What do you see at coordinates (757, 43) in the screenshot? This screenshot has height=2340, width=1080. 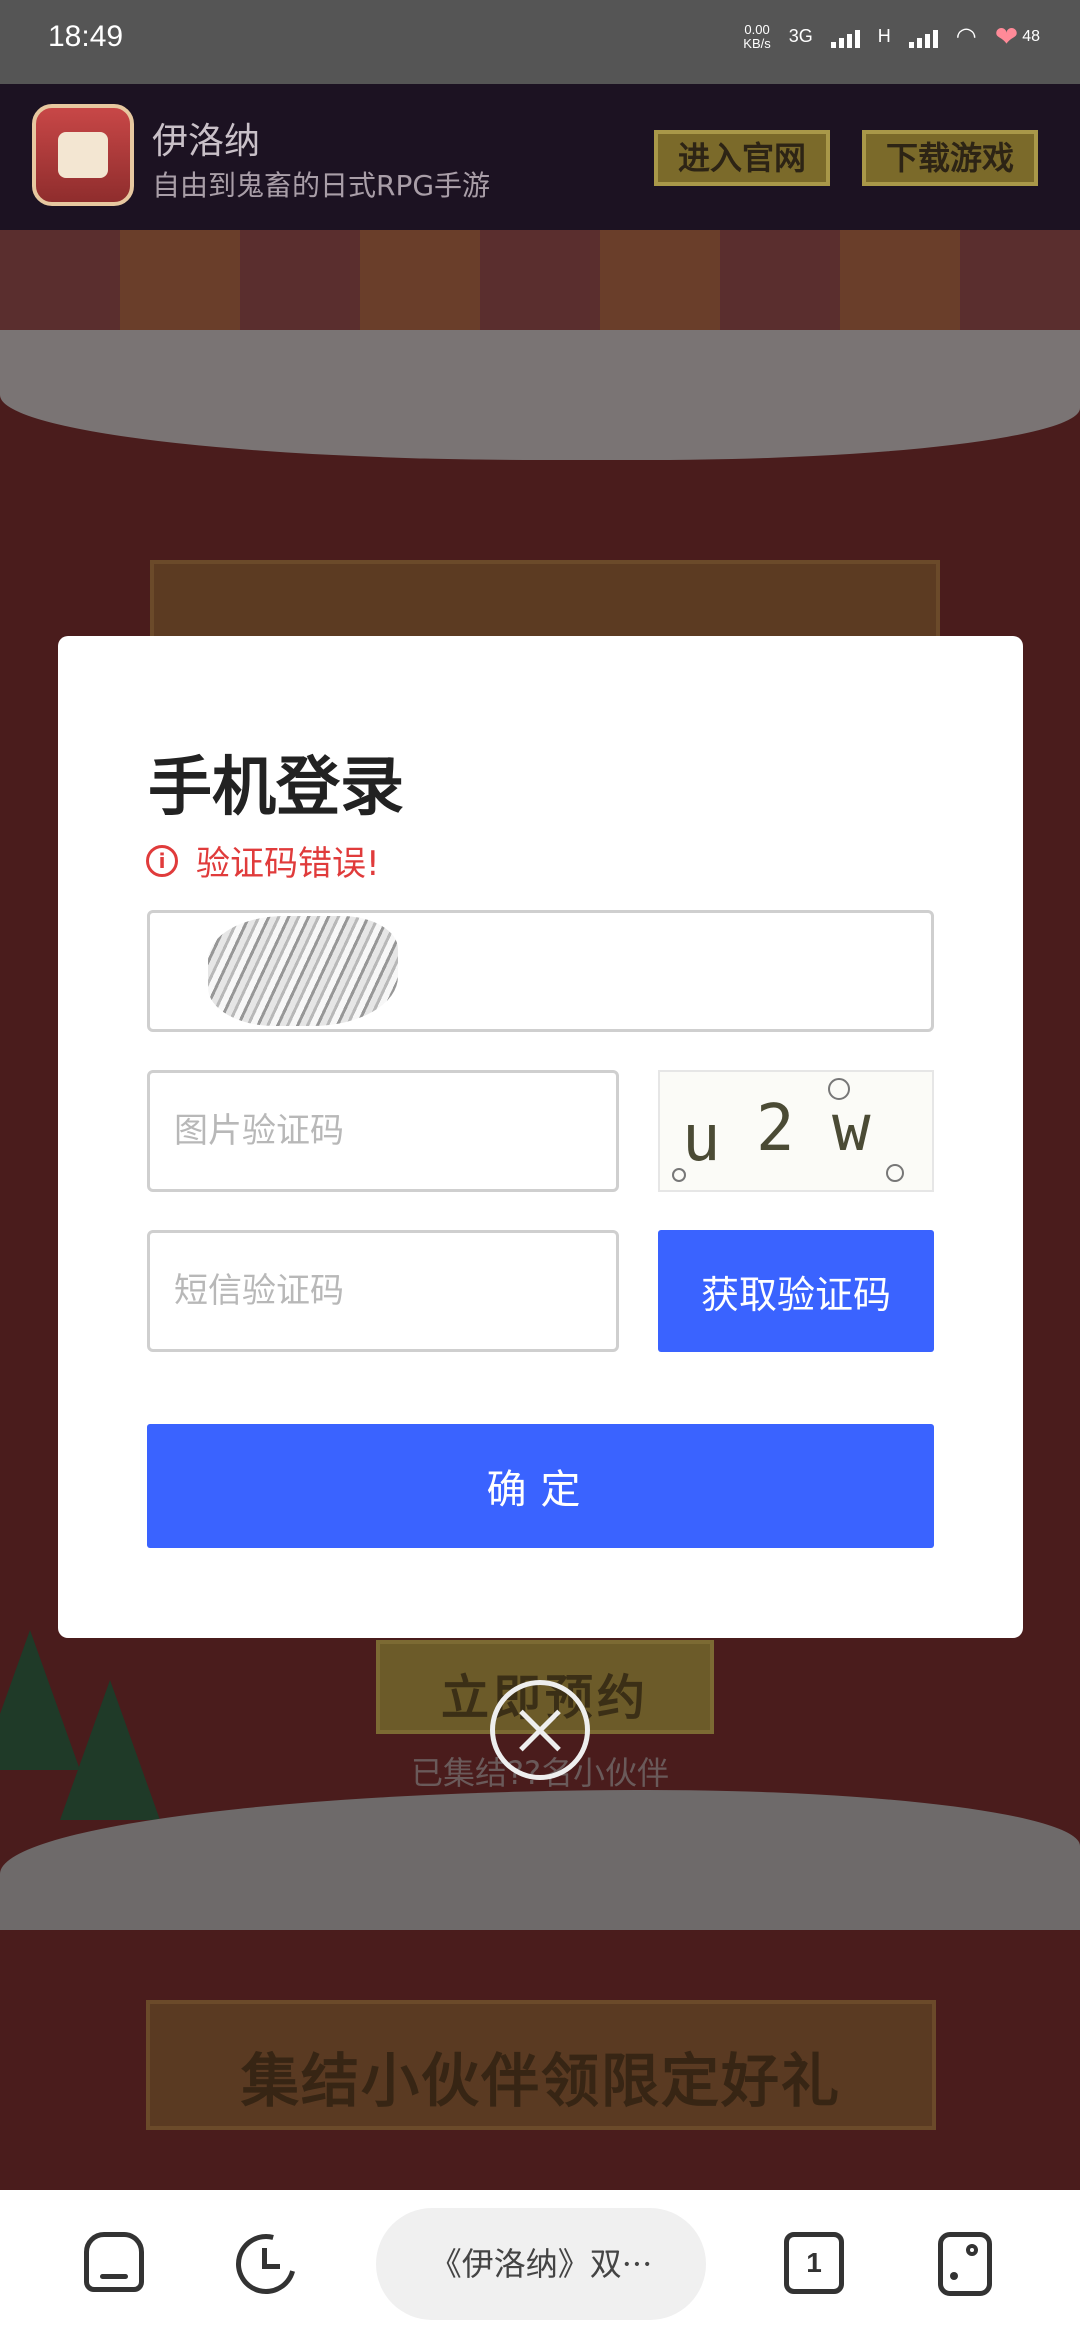 I see `net-speed-unit: KB/s` at bounding box center [757, 43].